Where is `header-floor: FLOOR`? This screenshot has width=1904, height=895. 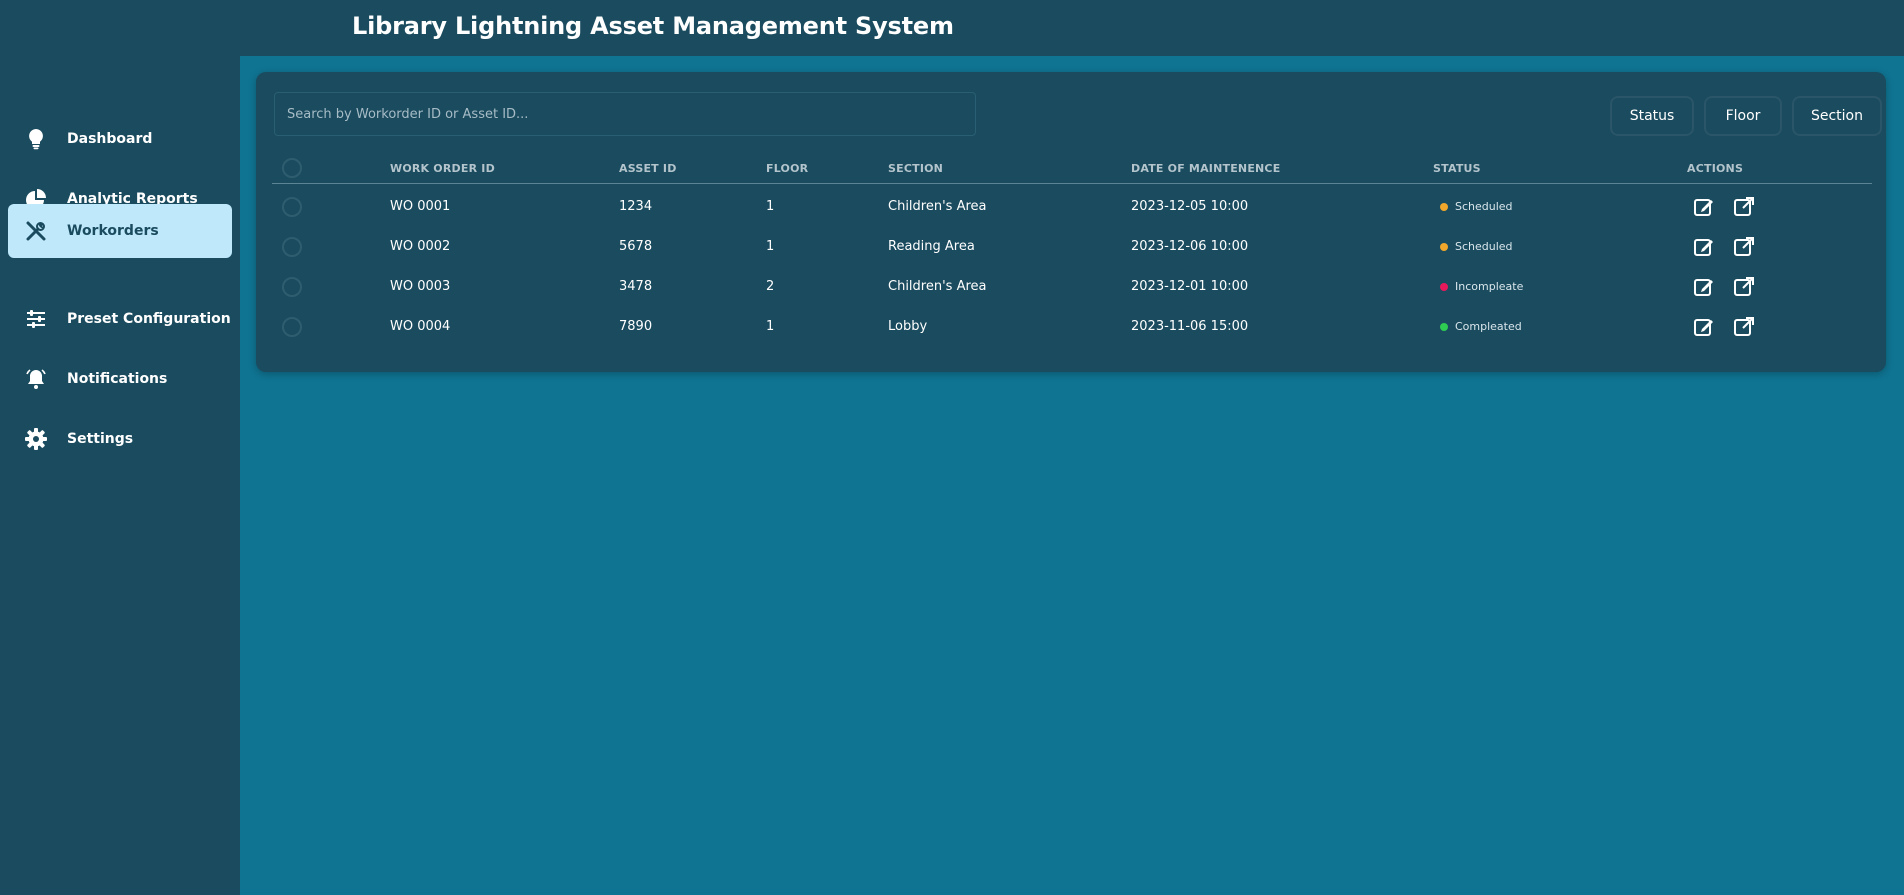
header-floor: FLOOR is located at coordinates (787, 168).